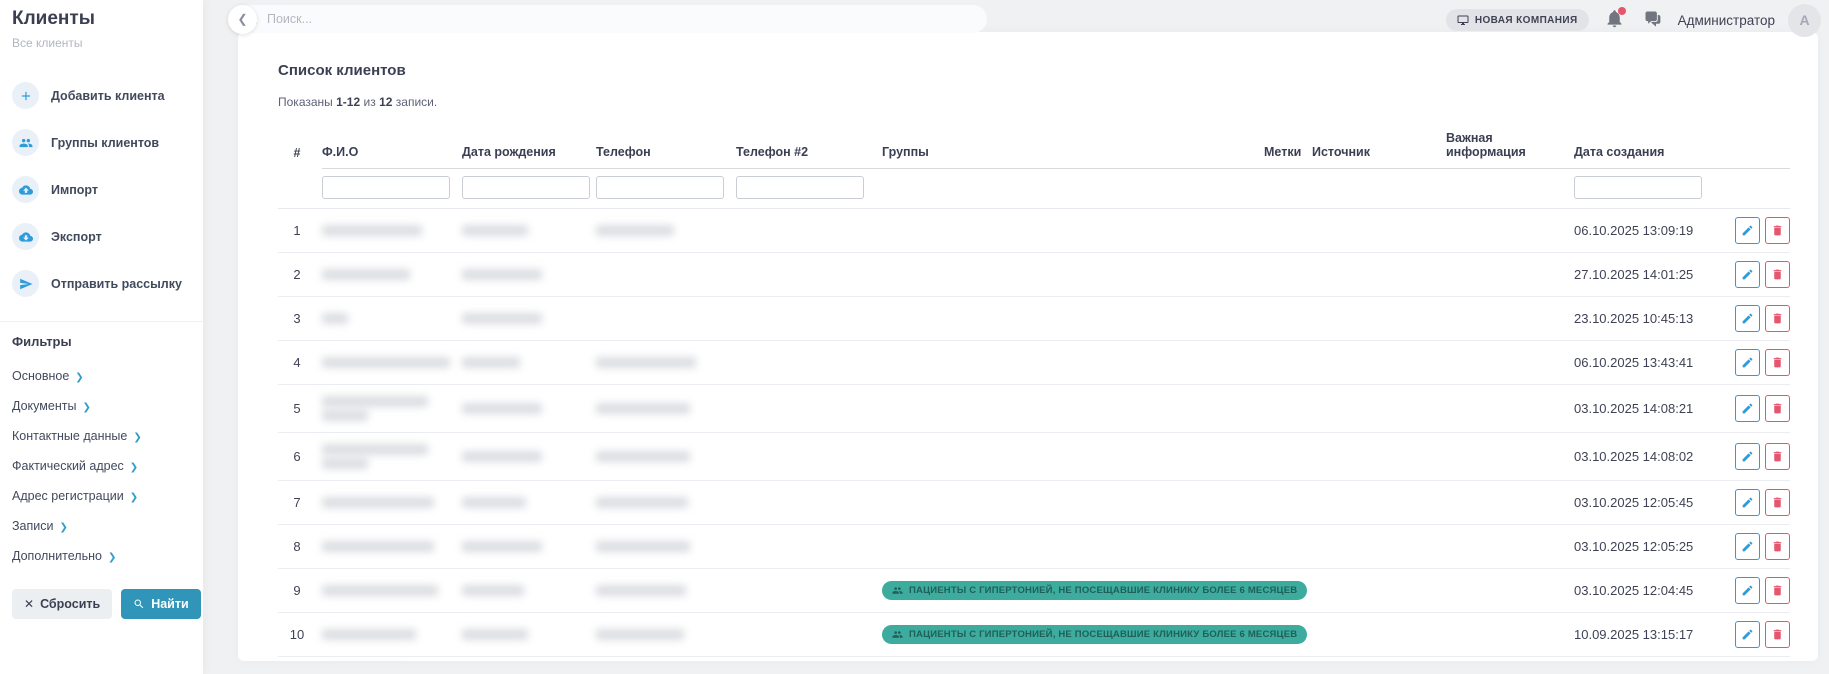 Image resolution: width=1829 pixels, height=674 pixels. I want to click on created-date: 03.10.2025 12:05:45, so click(1652, 502).